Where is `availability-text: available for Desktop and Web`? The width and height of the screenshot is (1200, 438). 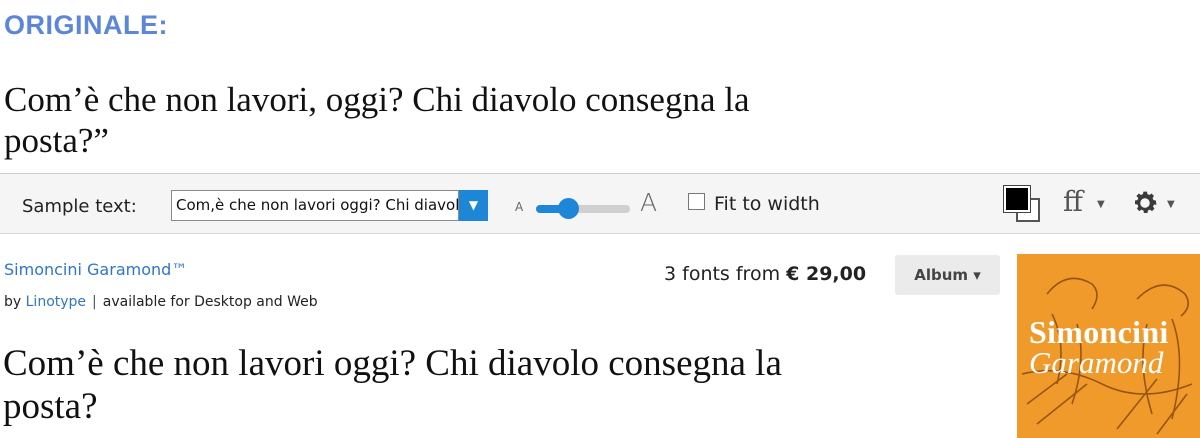
availability-text: available for Desktop and Web is located at coordinates (210, 302).